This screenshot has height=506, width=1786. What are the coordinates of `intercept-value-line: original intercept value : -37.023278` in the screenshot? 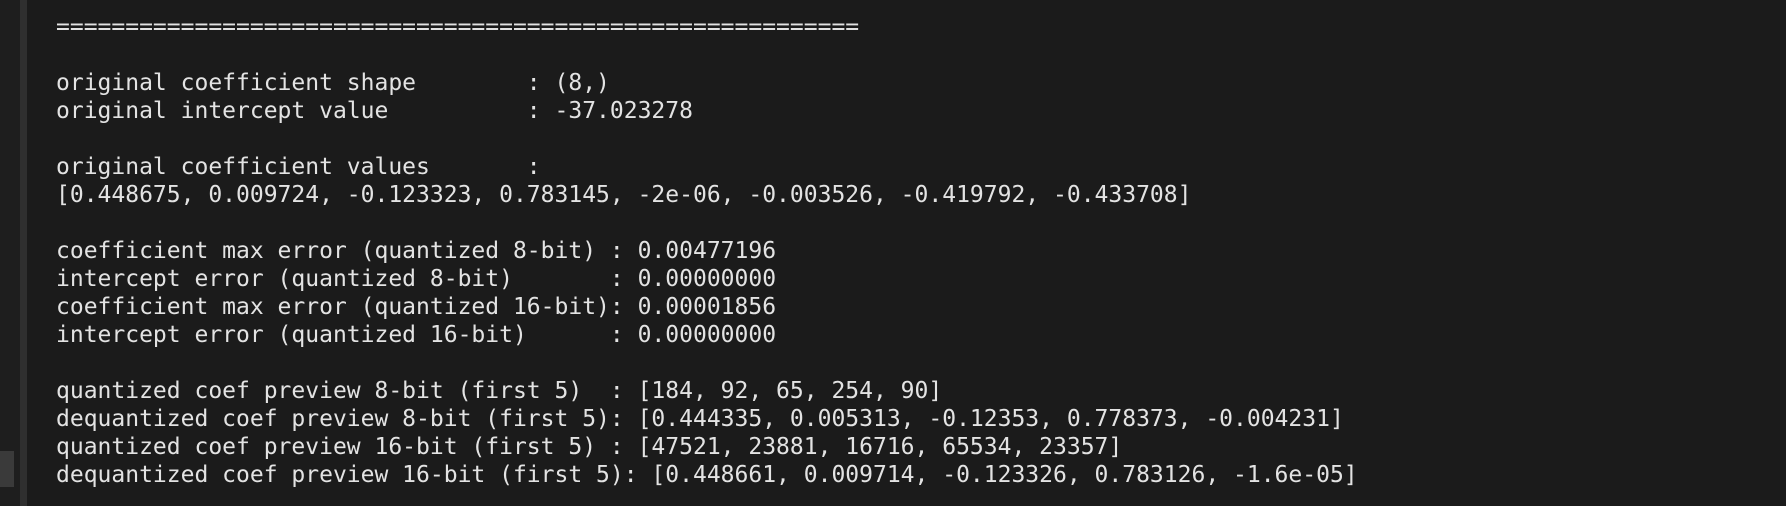 It's located at (374, 111).